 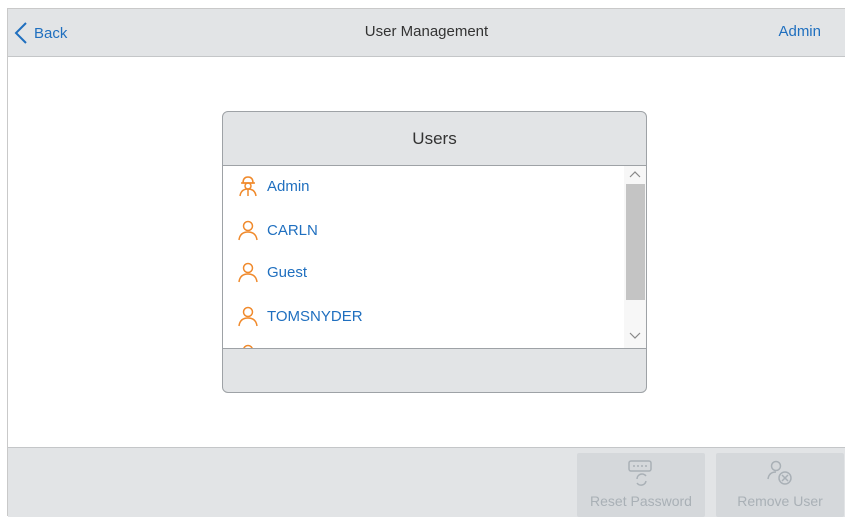 I want to click on footer-bar: Reset Password Remove User, so click(x=426, y=482).